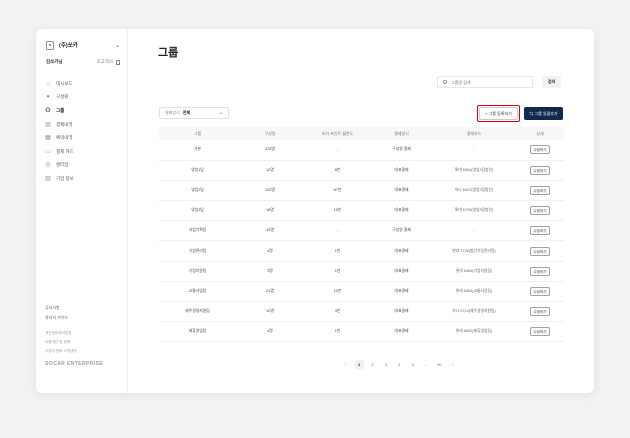 This screenshot has height=438, width=630. I want to click on user-role: 조고객사, so click(104, 61).